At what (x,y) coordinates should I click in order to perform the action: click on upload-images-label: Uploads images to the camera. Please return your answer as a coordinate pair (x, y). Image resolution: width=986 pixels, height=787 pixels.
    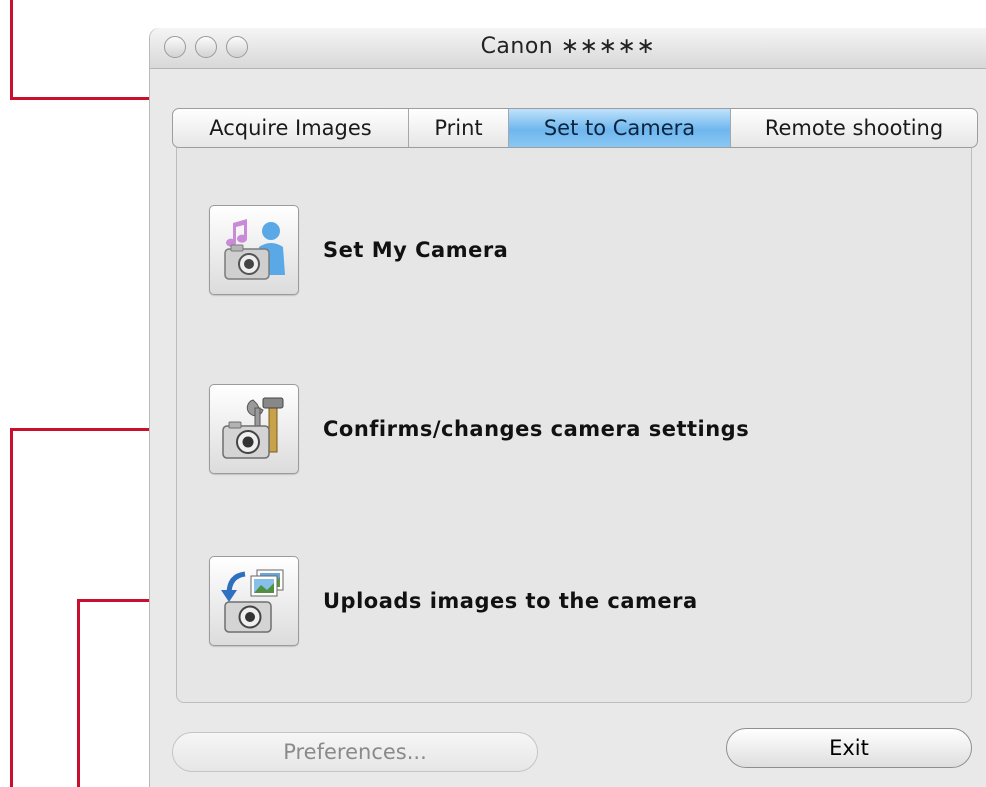
    Looking at the image, I should click on (510, 601).